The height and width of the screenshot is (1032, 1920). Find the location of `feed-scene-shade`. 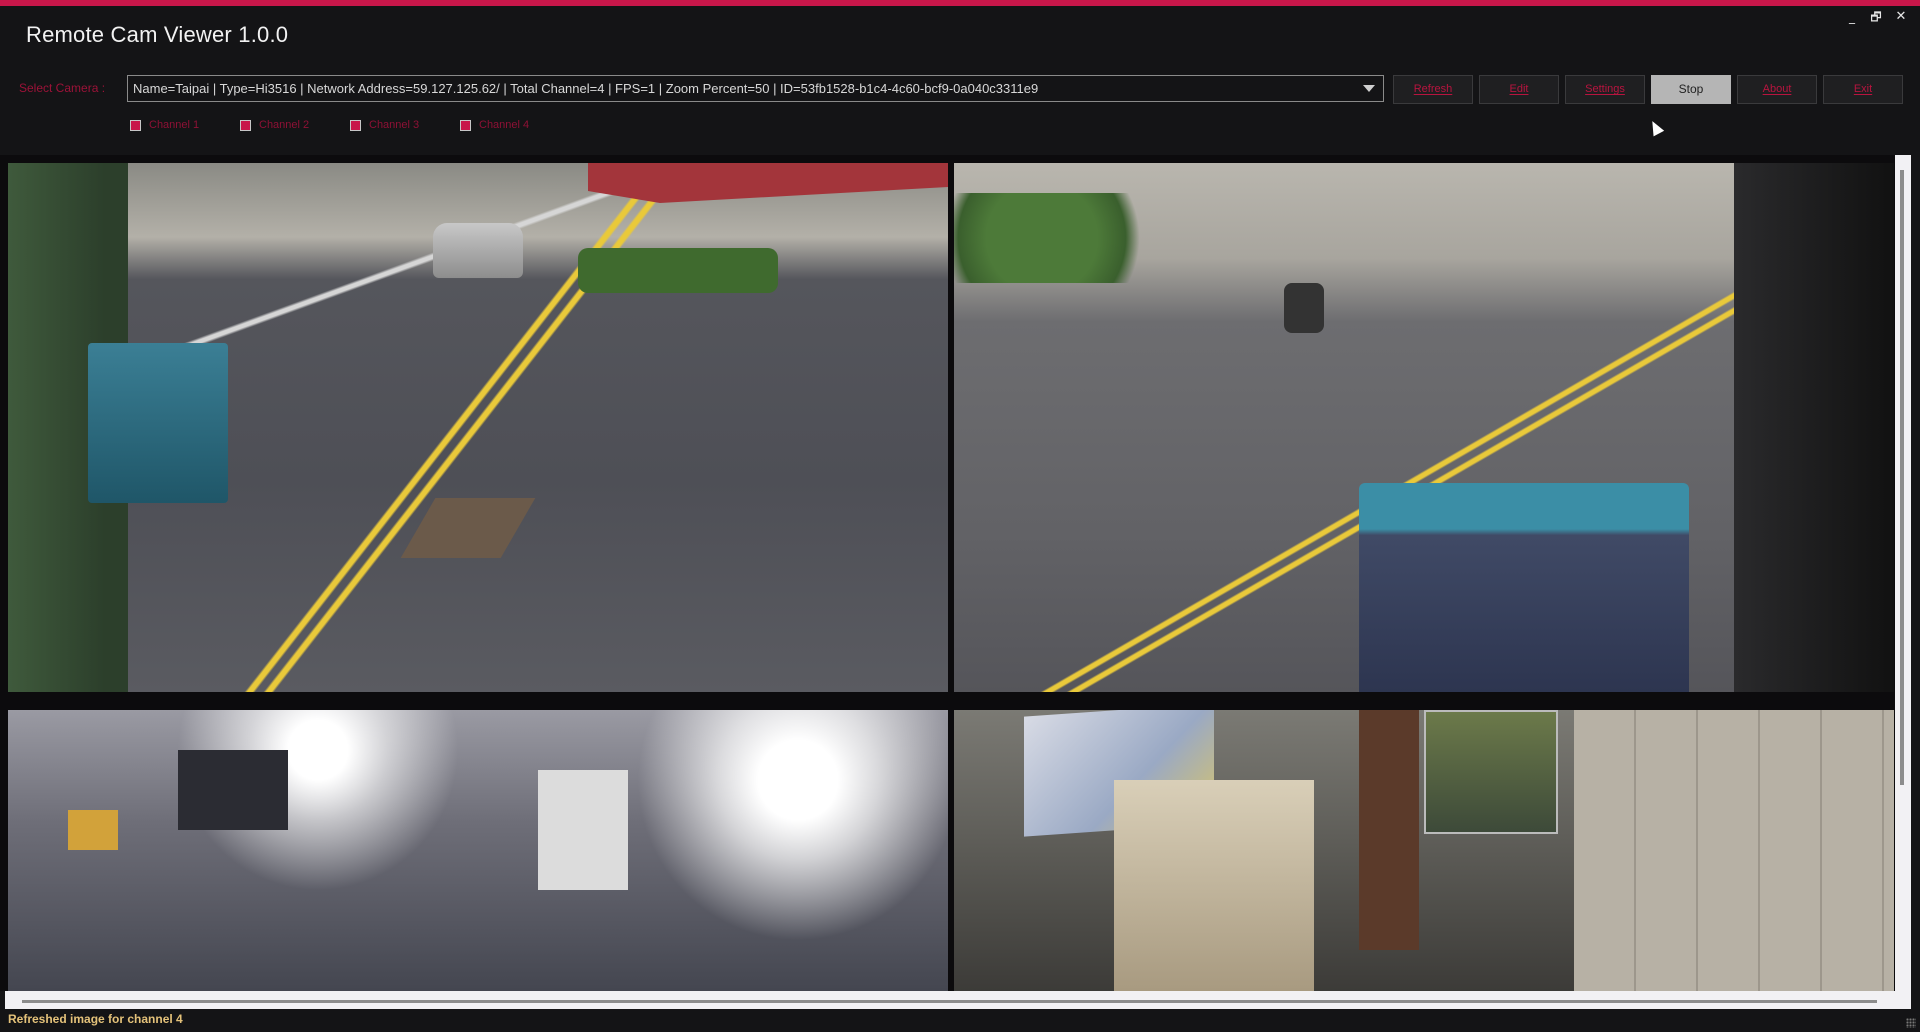

feed-scene-shade is located at coordinates (1814, 427).